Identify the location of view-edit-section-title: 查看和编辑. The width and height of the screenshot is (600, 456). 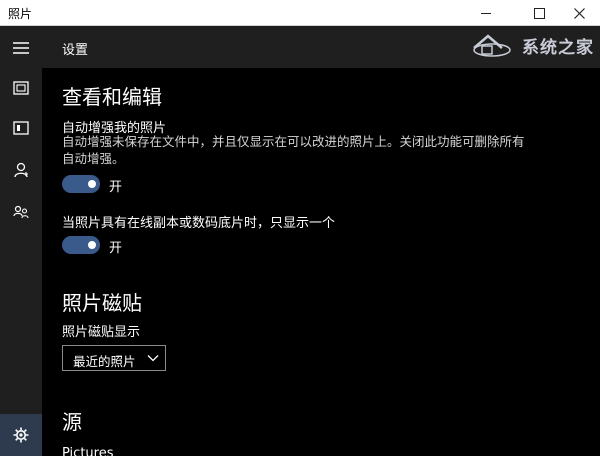
(112, 97).